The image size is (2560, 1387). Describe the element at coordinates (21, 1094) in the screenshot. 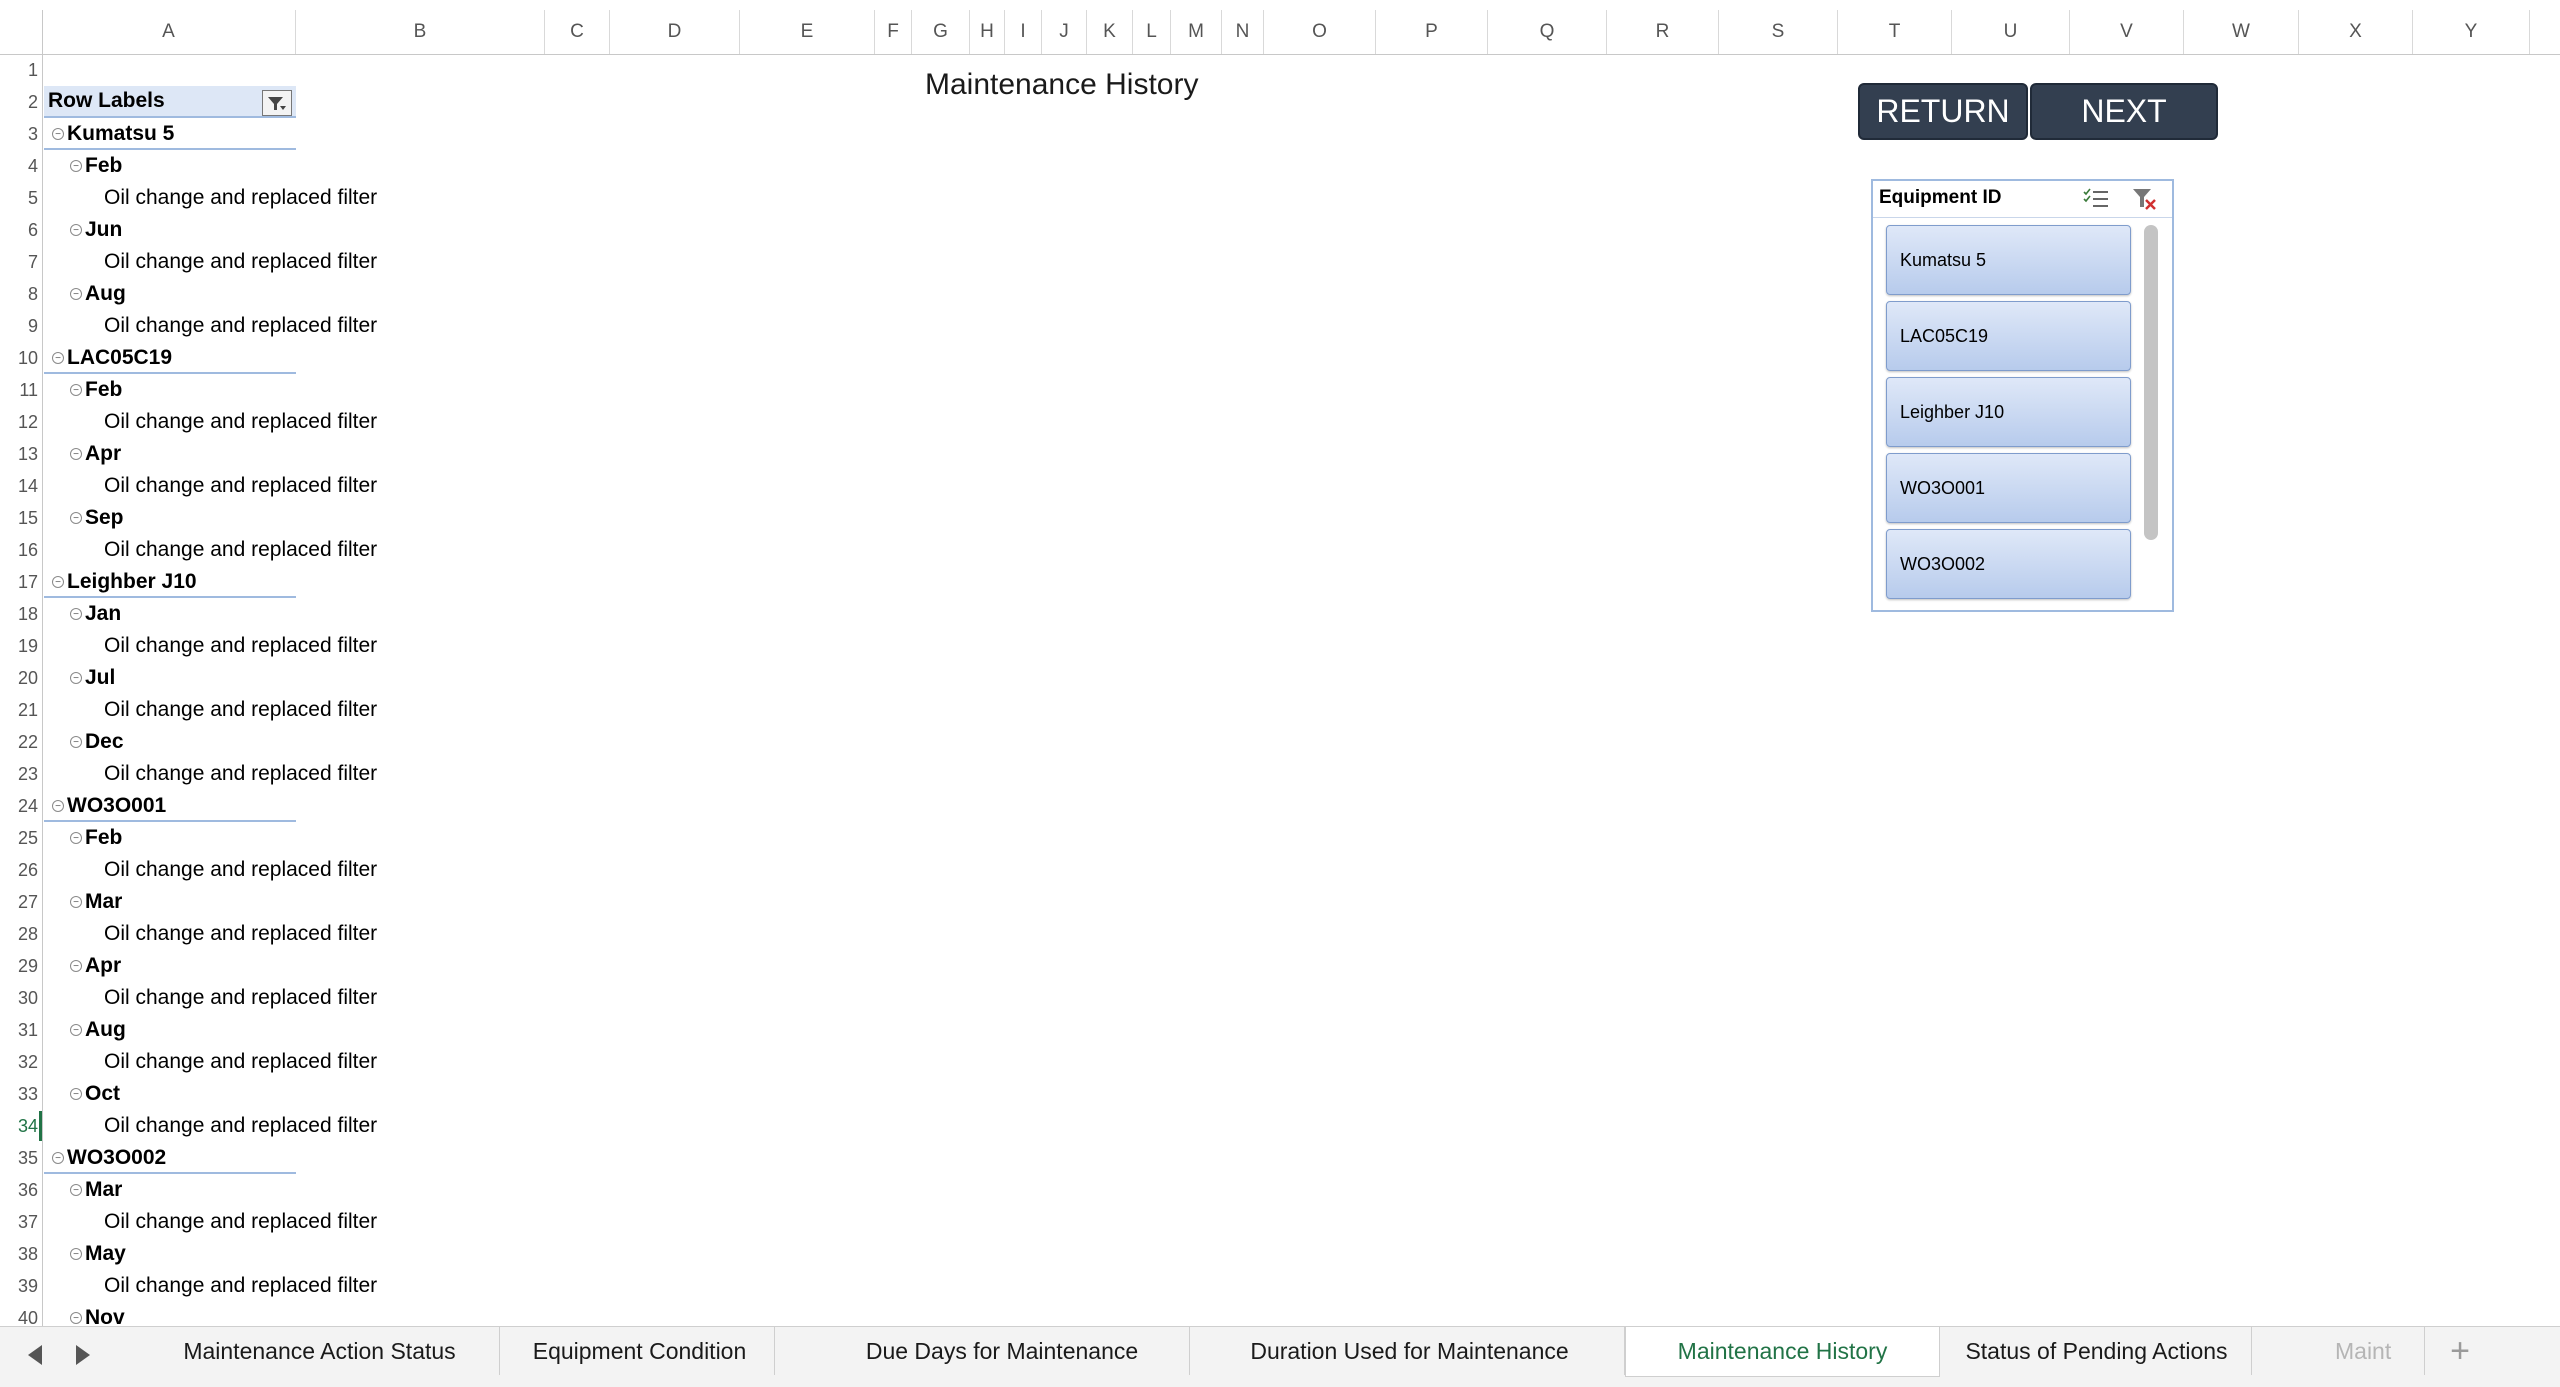

I see `row-header: 33` at that location.